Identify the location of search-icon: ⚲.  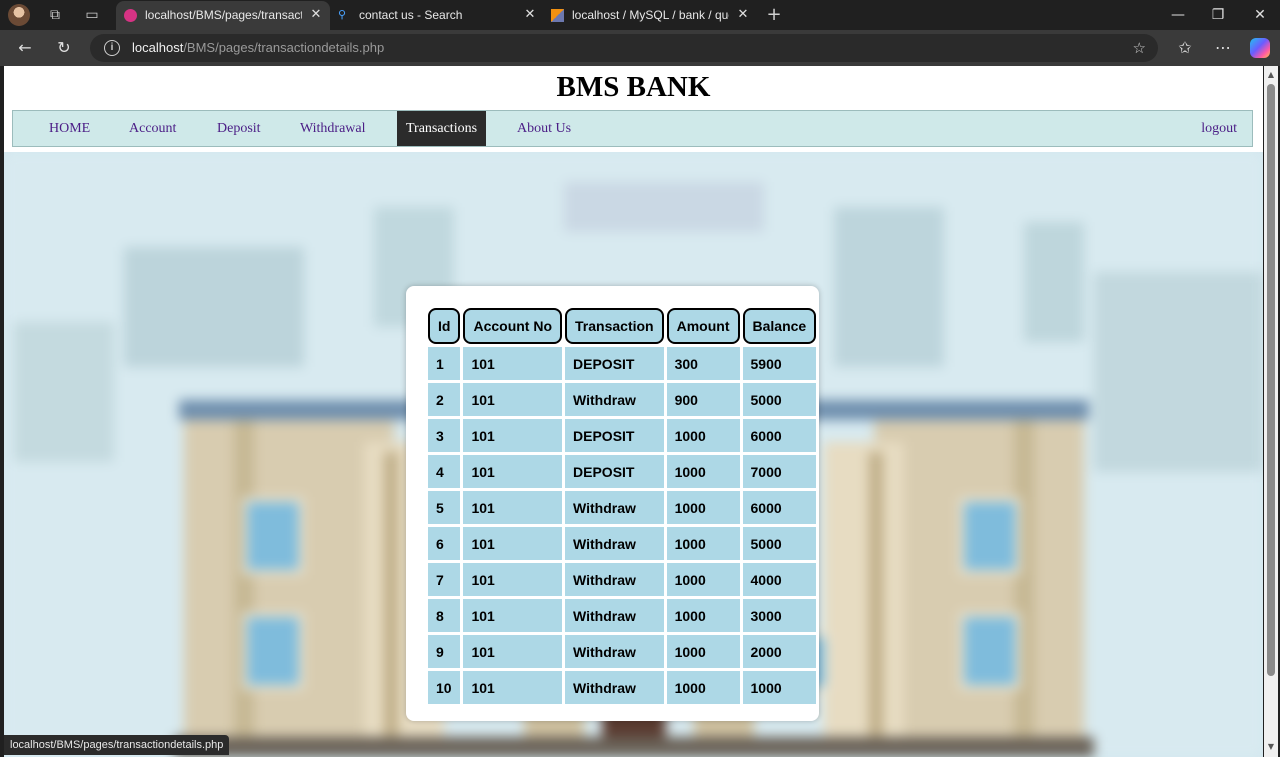
(342, 15).